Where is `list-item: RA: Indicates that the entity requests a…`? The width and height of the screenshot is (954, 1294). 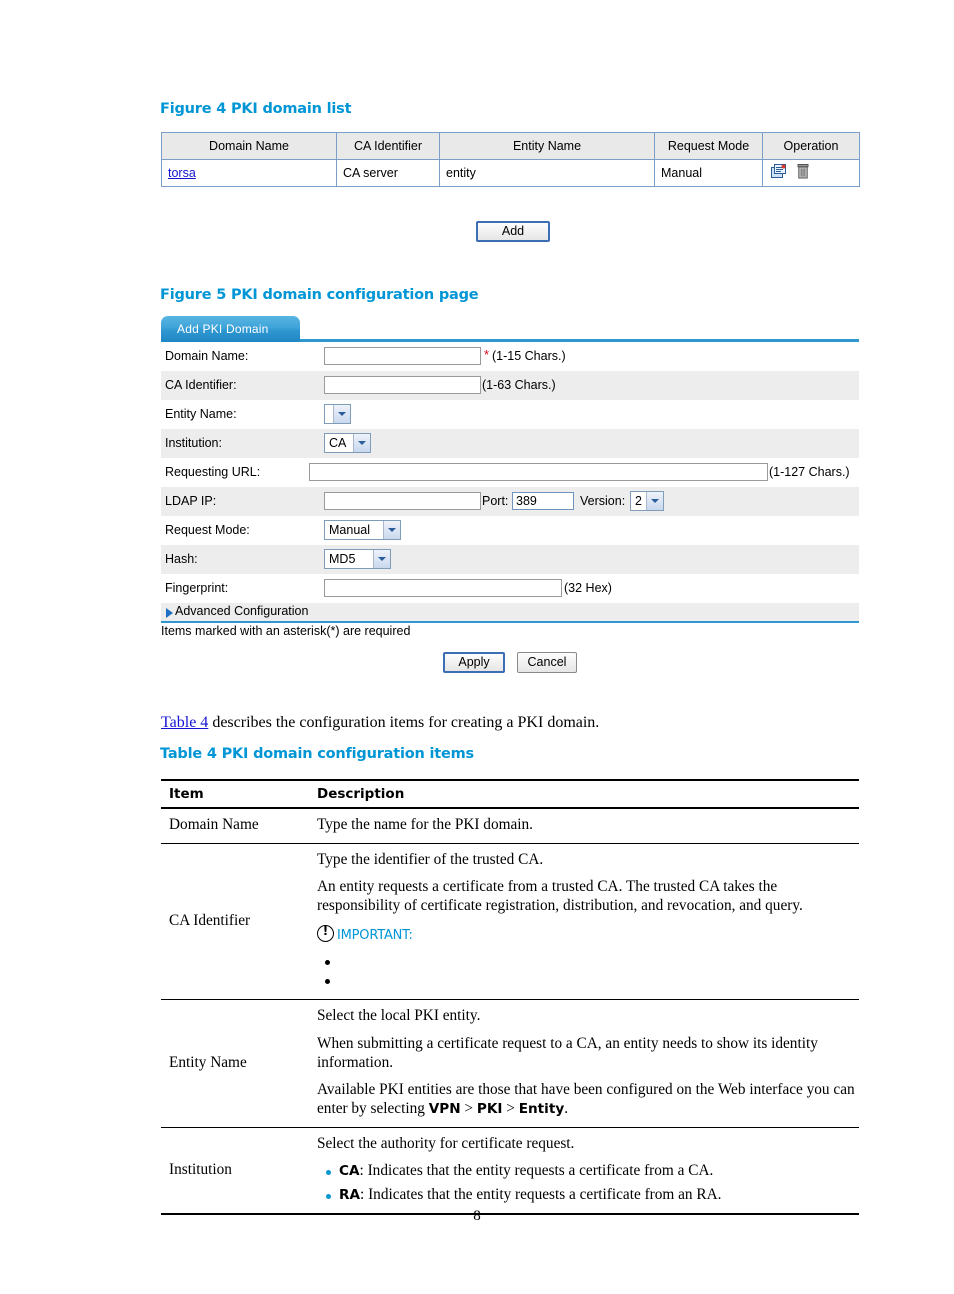
list-item: RA: Indicates that the entity requests a… is located at coordinates (592, 1195).